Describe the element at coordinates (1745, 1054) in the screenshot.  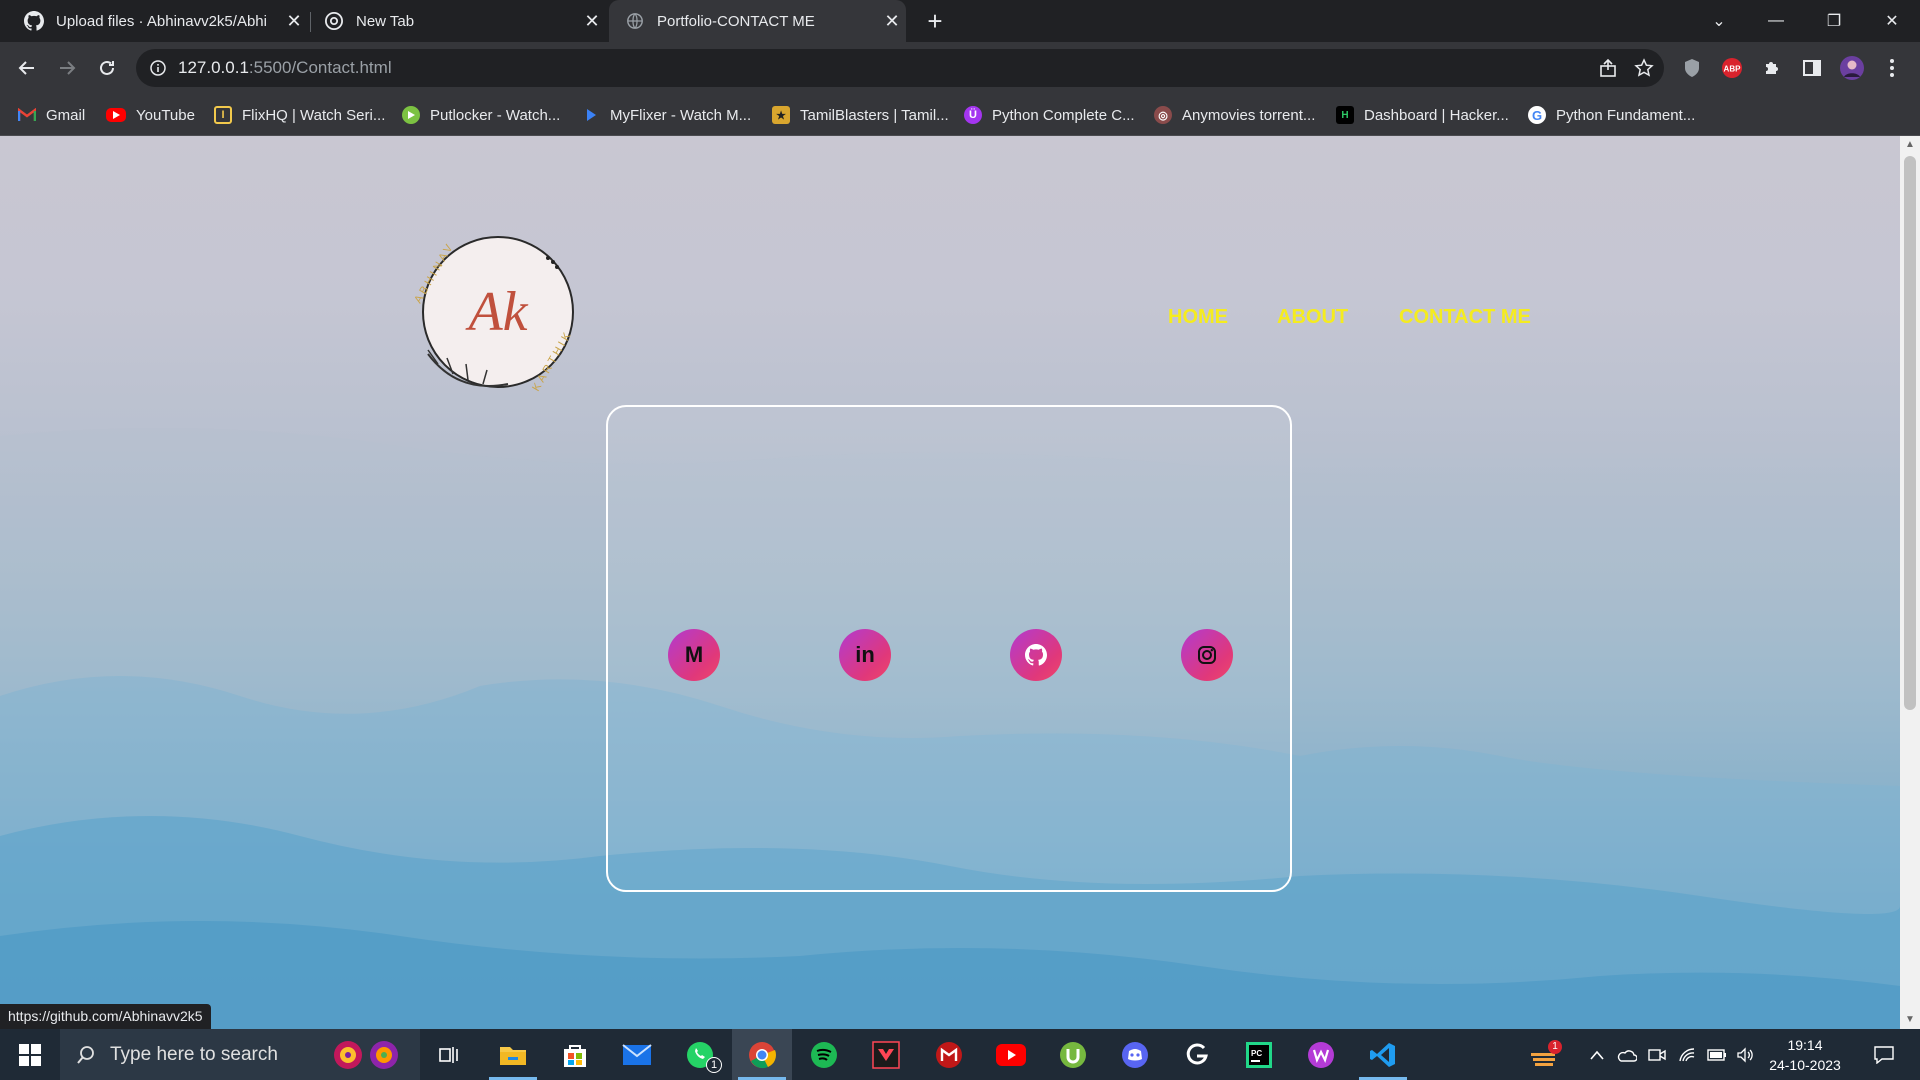
I see `volume-icon` at that location.